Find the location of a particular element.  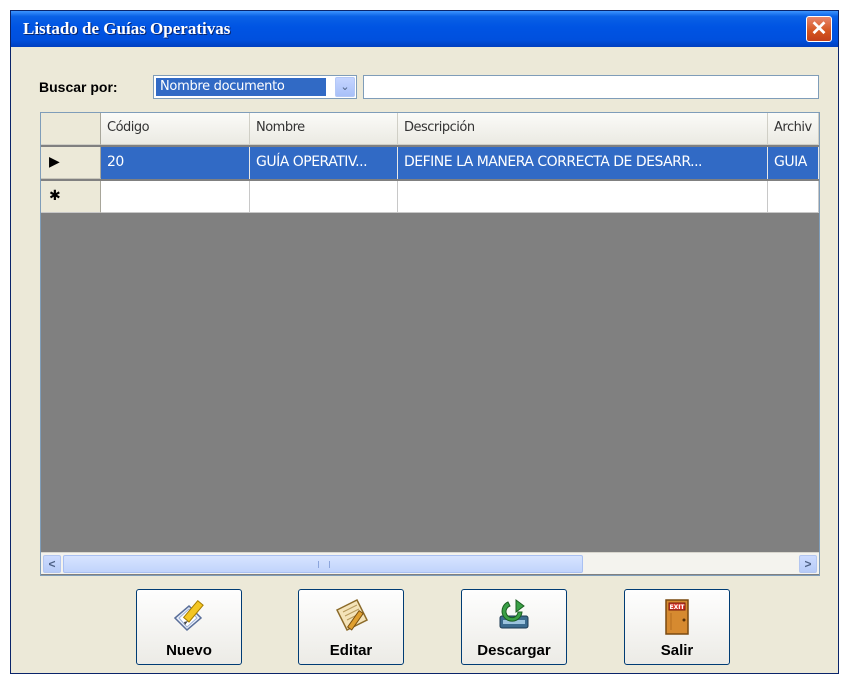

new-row: ✱ is located at coordinates (430, 197).